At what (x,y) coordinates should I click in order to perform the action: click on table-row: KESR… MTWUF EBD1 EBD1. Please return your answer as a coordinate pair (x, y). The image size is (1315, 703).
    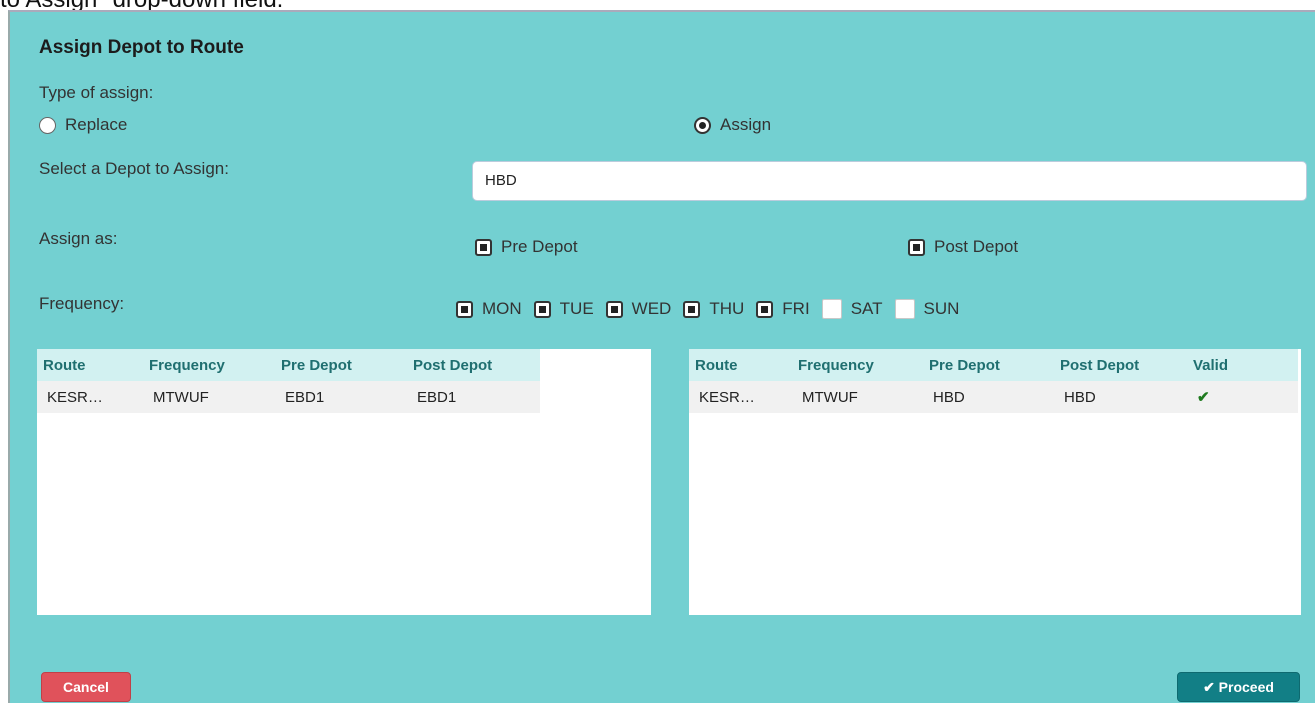
    Looking at the image, I should click on (288, 397).